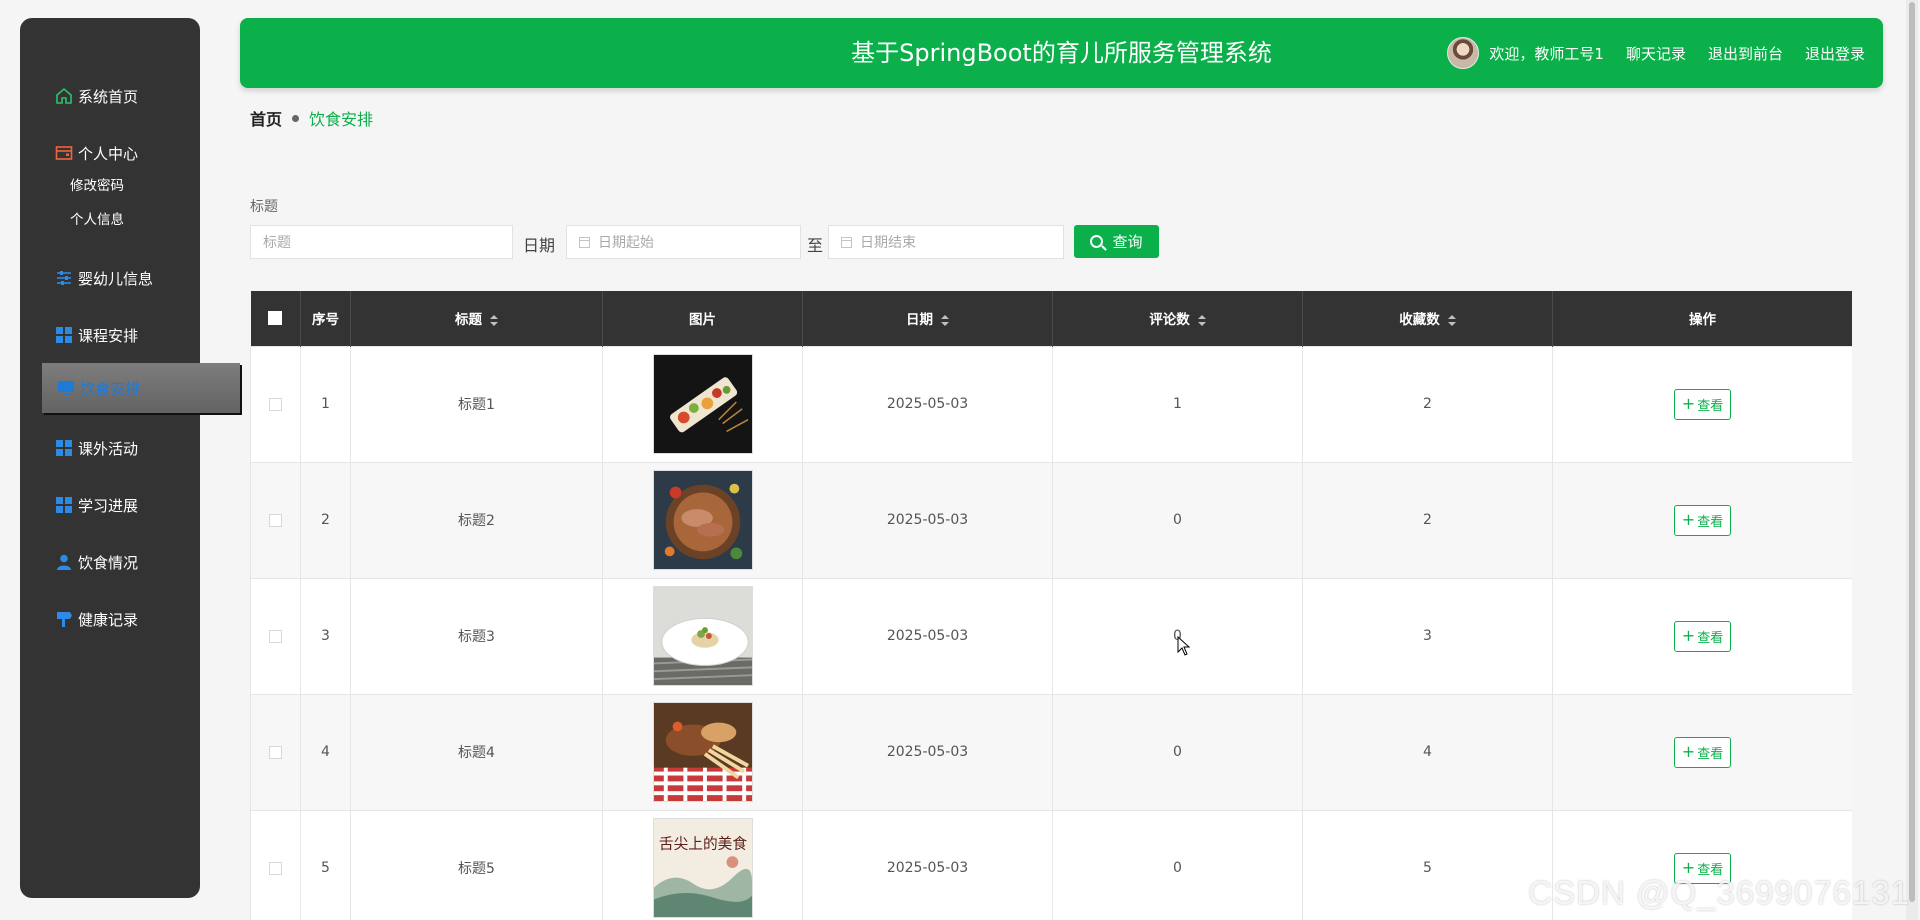 This screenshot has height=920, width=1920. What do you see at coordinates (325, 864) in the screenshot?
I see `row-no: 5` at bounding box center [325, 864].